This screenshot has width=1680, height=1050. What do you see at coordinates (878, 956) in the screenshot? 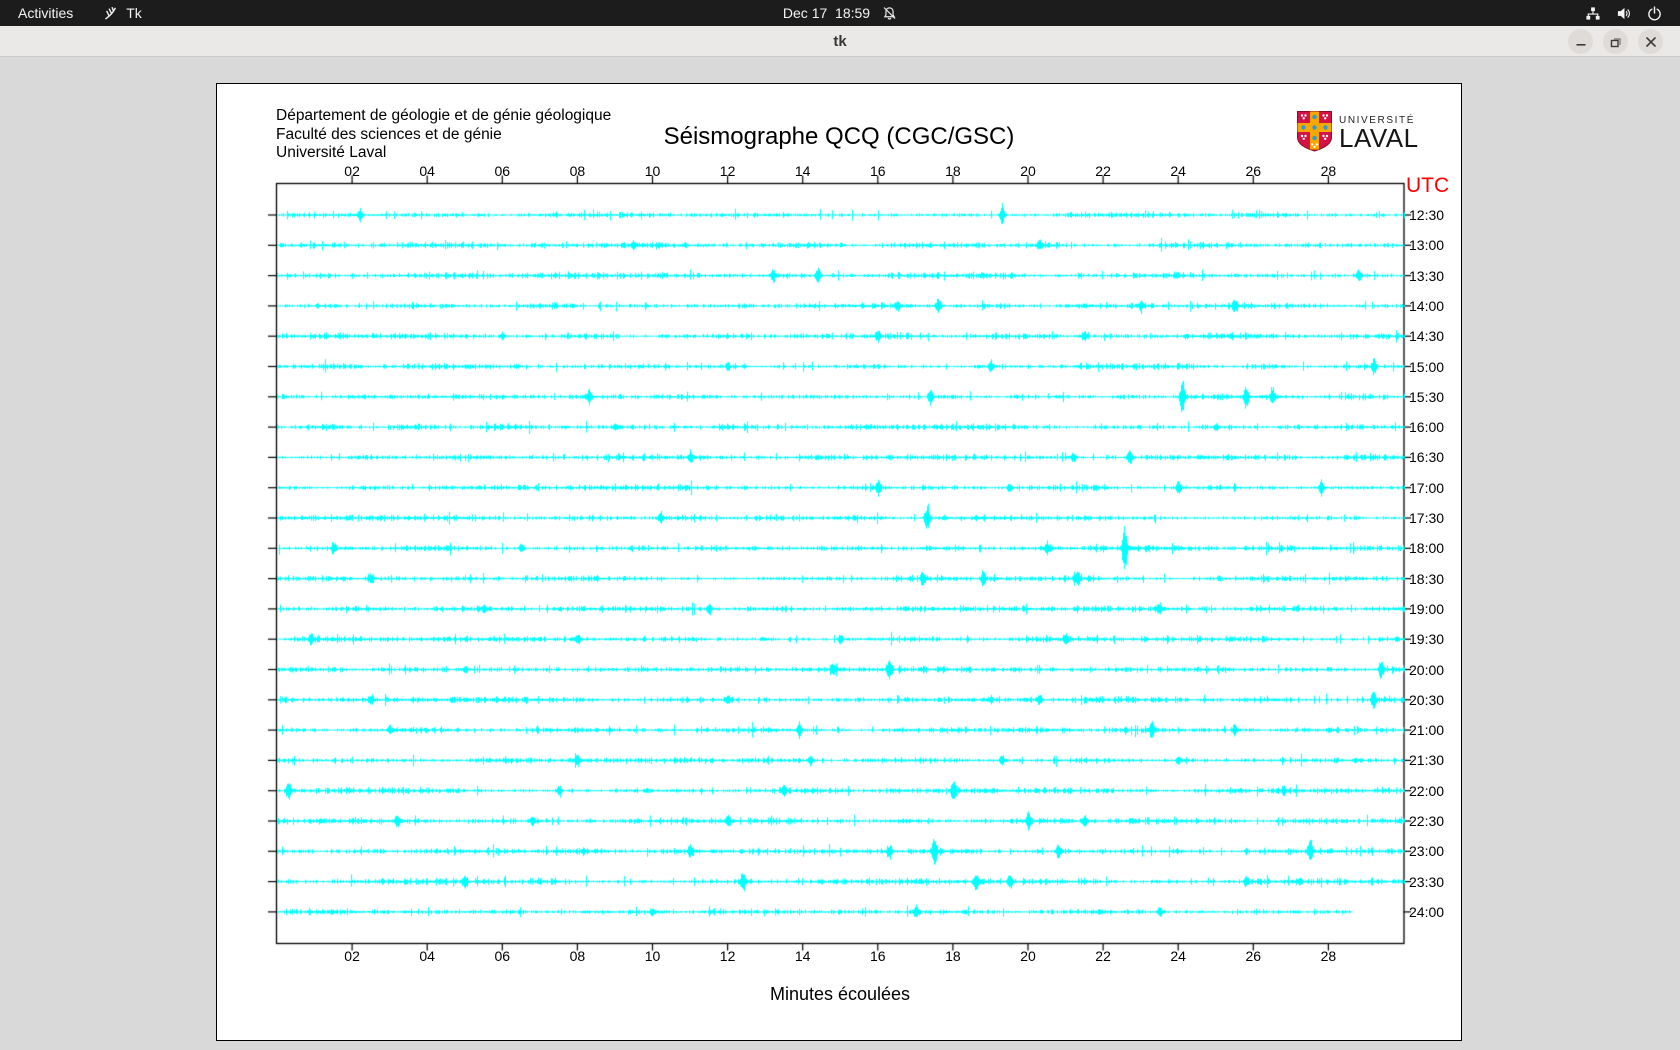
I see `x-tick-label-bottom: 16` at bounding box center [878, 956].